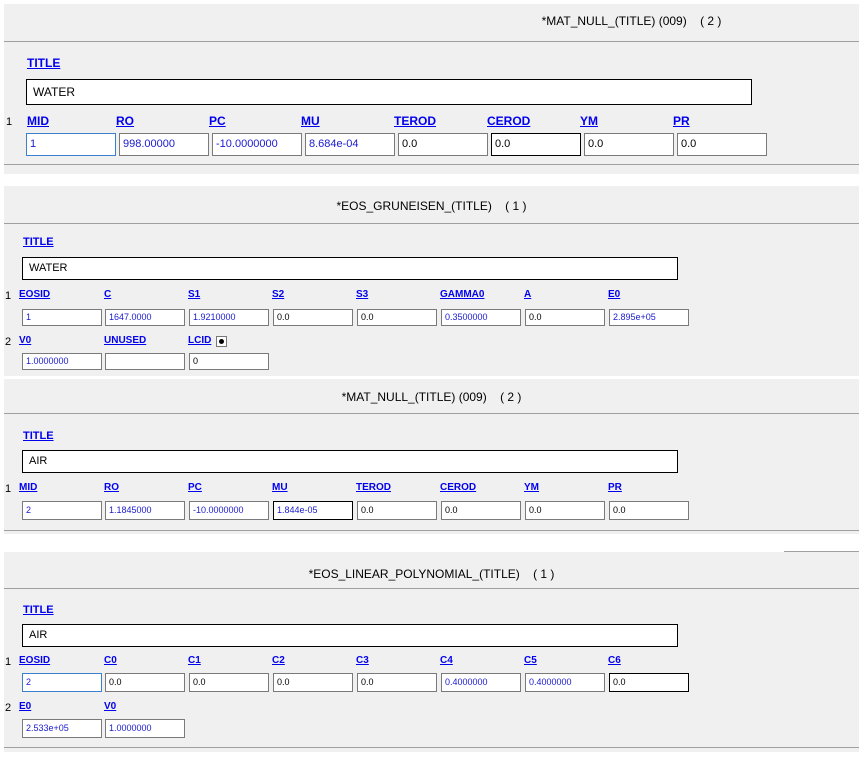 The height and width of the screenshot is (758, 863). I want to click on lcid-curve-picker-radio, so click(221, 341).